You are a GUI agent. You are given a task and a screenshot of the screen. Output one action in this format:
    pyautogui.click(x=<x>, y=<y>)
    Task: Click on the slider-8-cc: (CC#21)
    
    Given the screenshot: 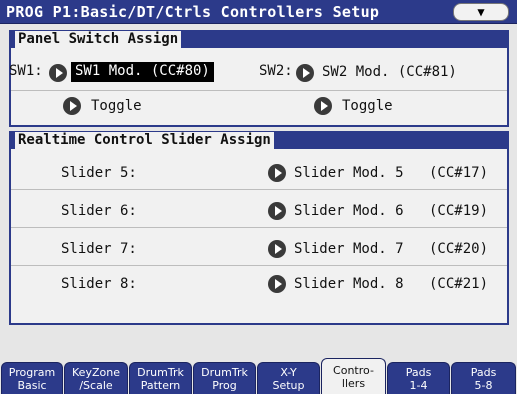 What is the action you would take?
    pyautogui.click(x=459, y=284)
    